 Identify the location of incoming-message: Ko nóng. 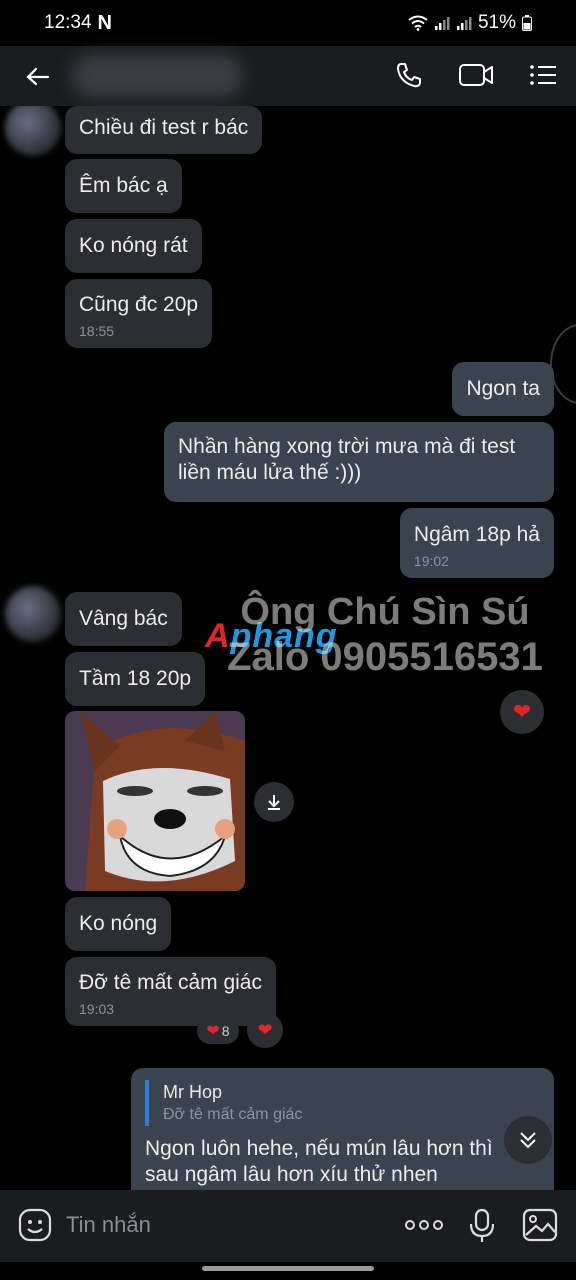
(118, 924).